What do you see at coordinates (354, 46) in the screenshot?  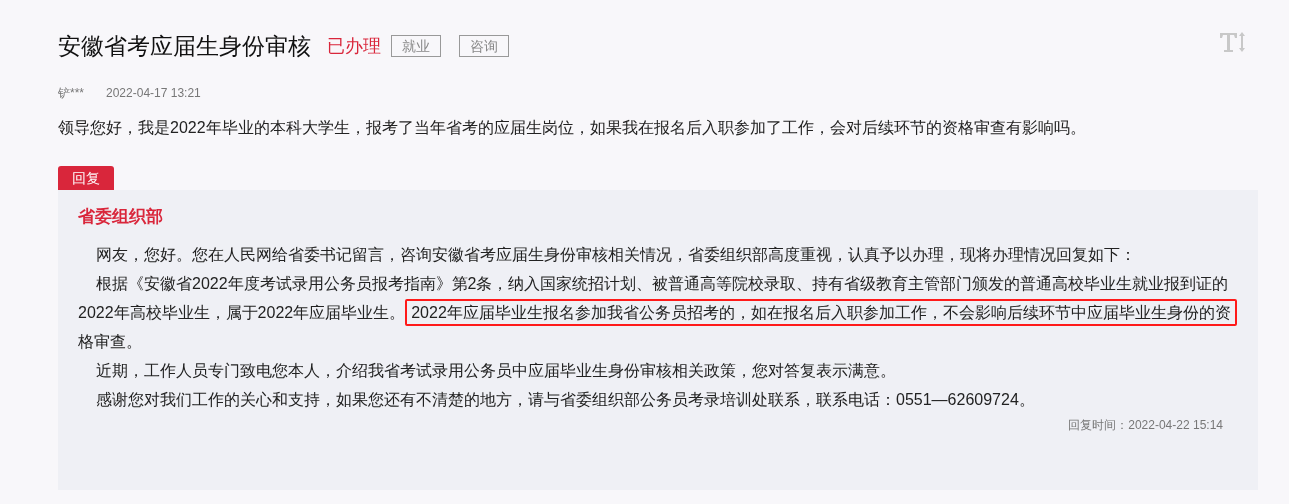 I see `status-label: 已办理` at bounding box center [354, 46].